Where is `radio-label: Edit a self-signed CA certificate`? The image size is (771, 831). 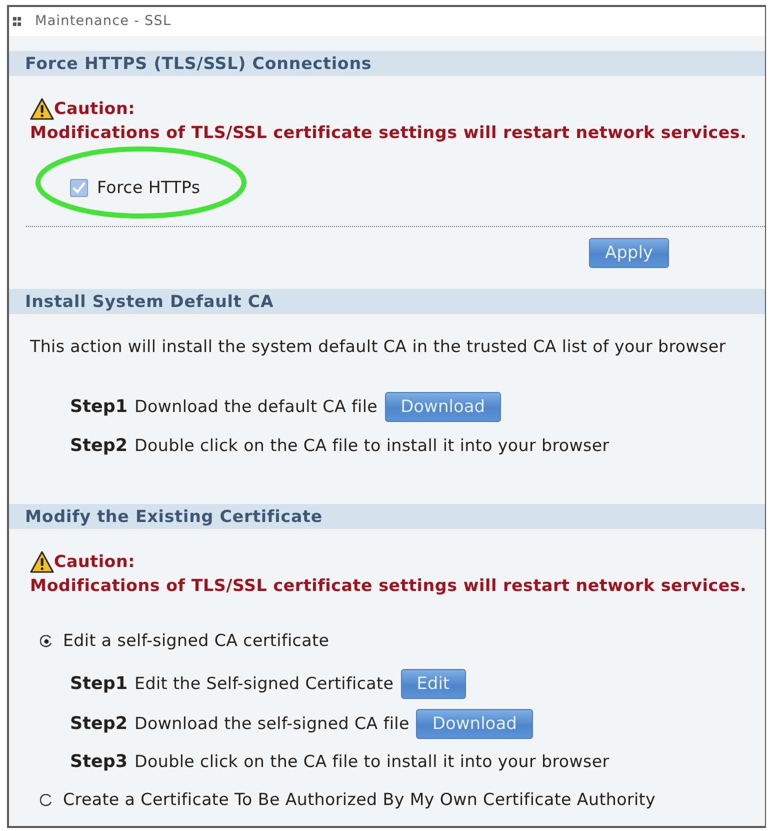 radio-label: Edit a self-signed CA certificate is located at coordinates (196, 641).